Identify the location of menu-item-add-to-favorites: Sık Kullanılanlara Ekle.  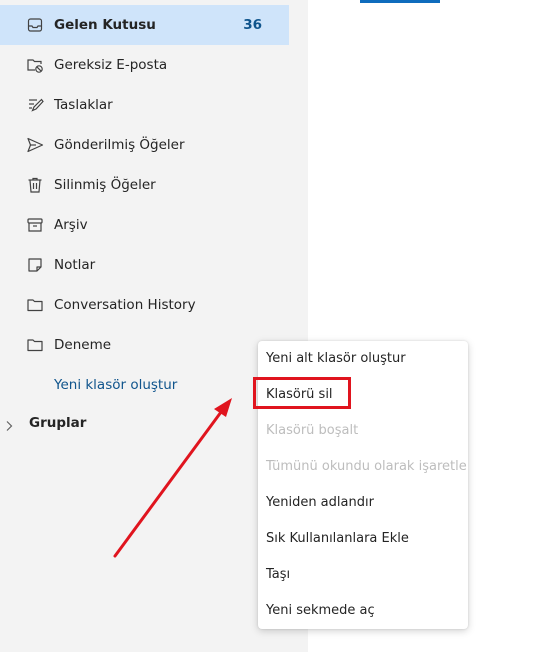
(363, 539).